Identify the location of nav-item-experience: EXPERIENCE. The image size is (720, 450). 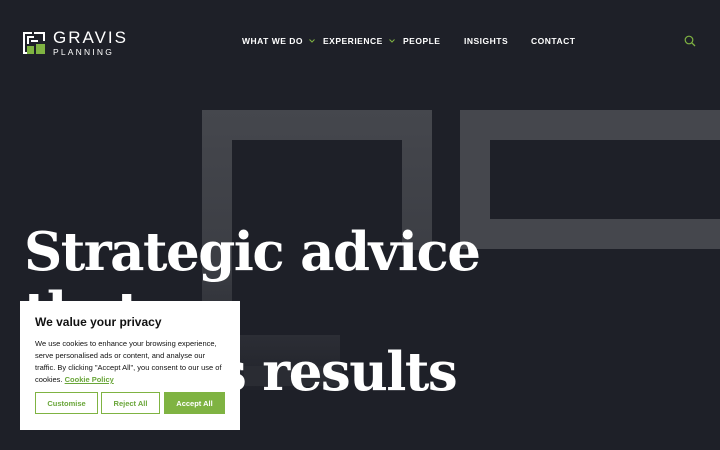
(359, 41).